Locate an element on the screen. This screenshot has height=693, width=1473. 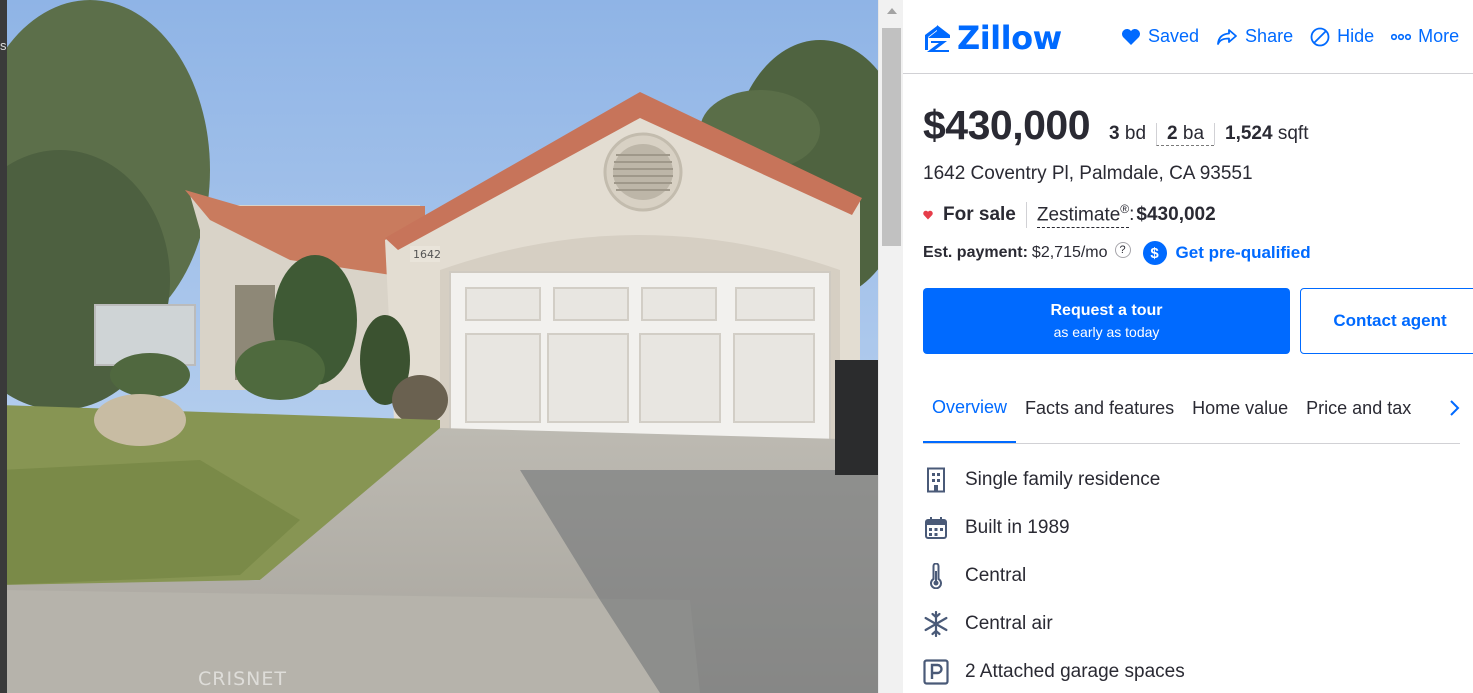
hide-icon is located at coordinates (1320, 36).